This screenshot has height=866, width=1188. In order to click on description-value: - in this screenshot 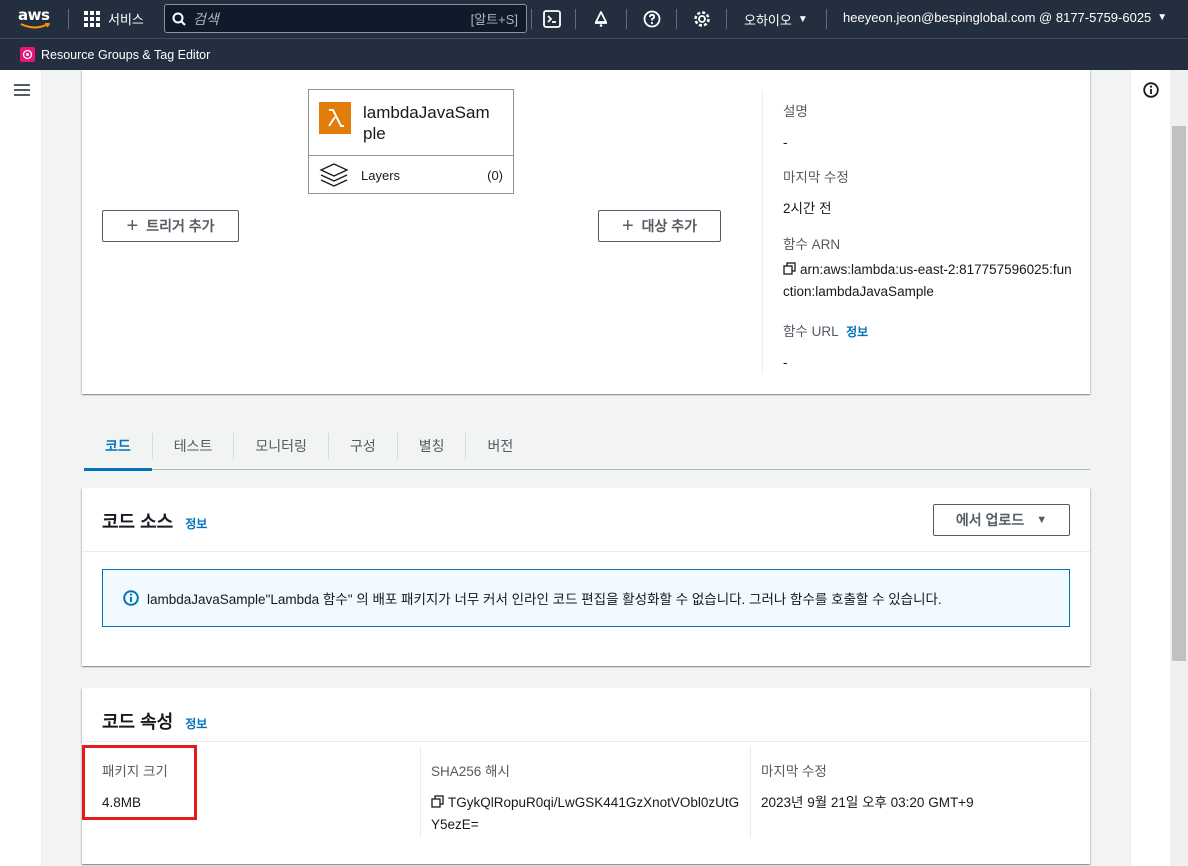, I will do `click(785, 142)`.